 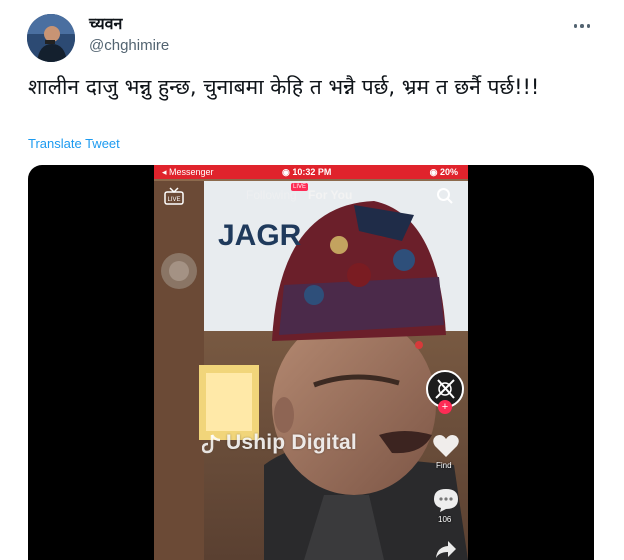 I want to click on status-time: ◉ 10:32 PM, so click(x=307, y=172).